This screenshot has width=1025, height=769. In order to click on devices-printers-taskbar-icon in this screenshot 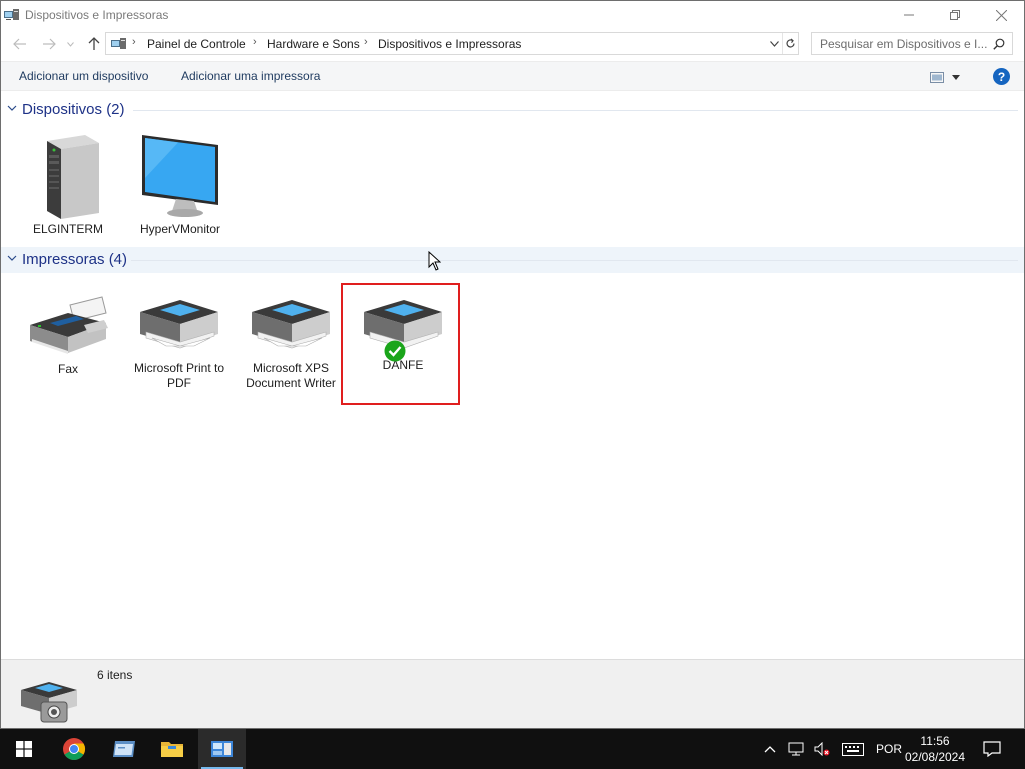, I will do `click(222, 749)`.